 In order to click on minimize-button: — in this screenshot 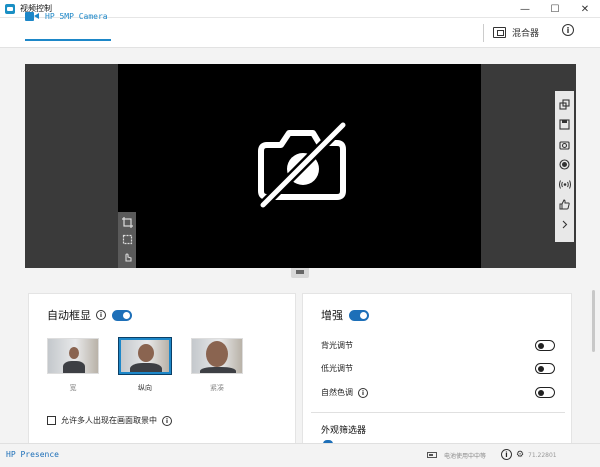, I will do `click(525, 9)`.